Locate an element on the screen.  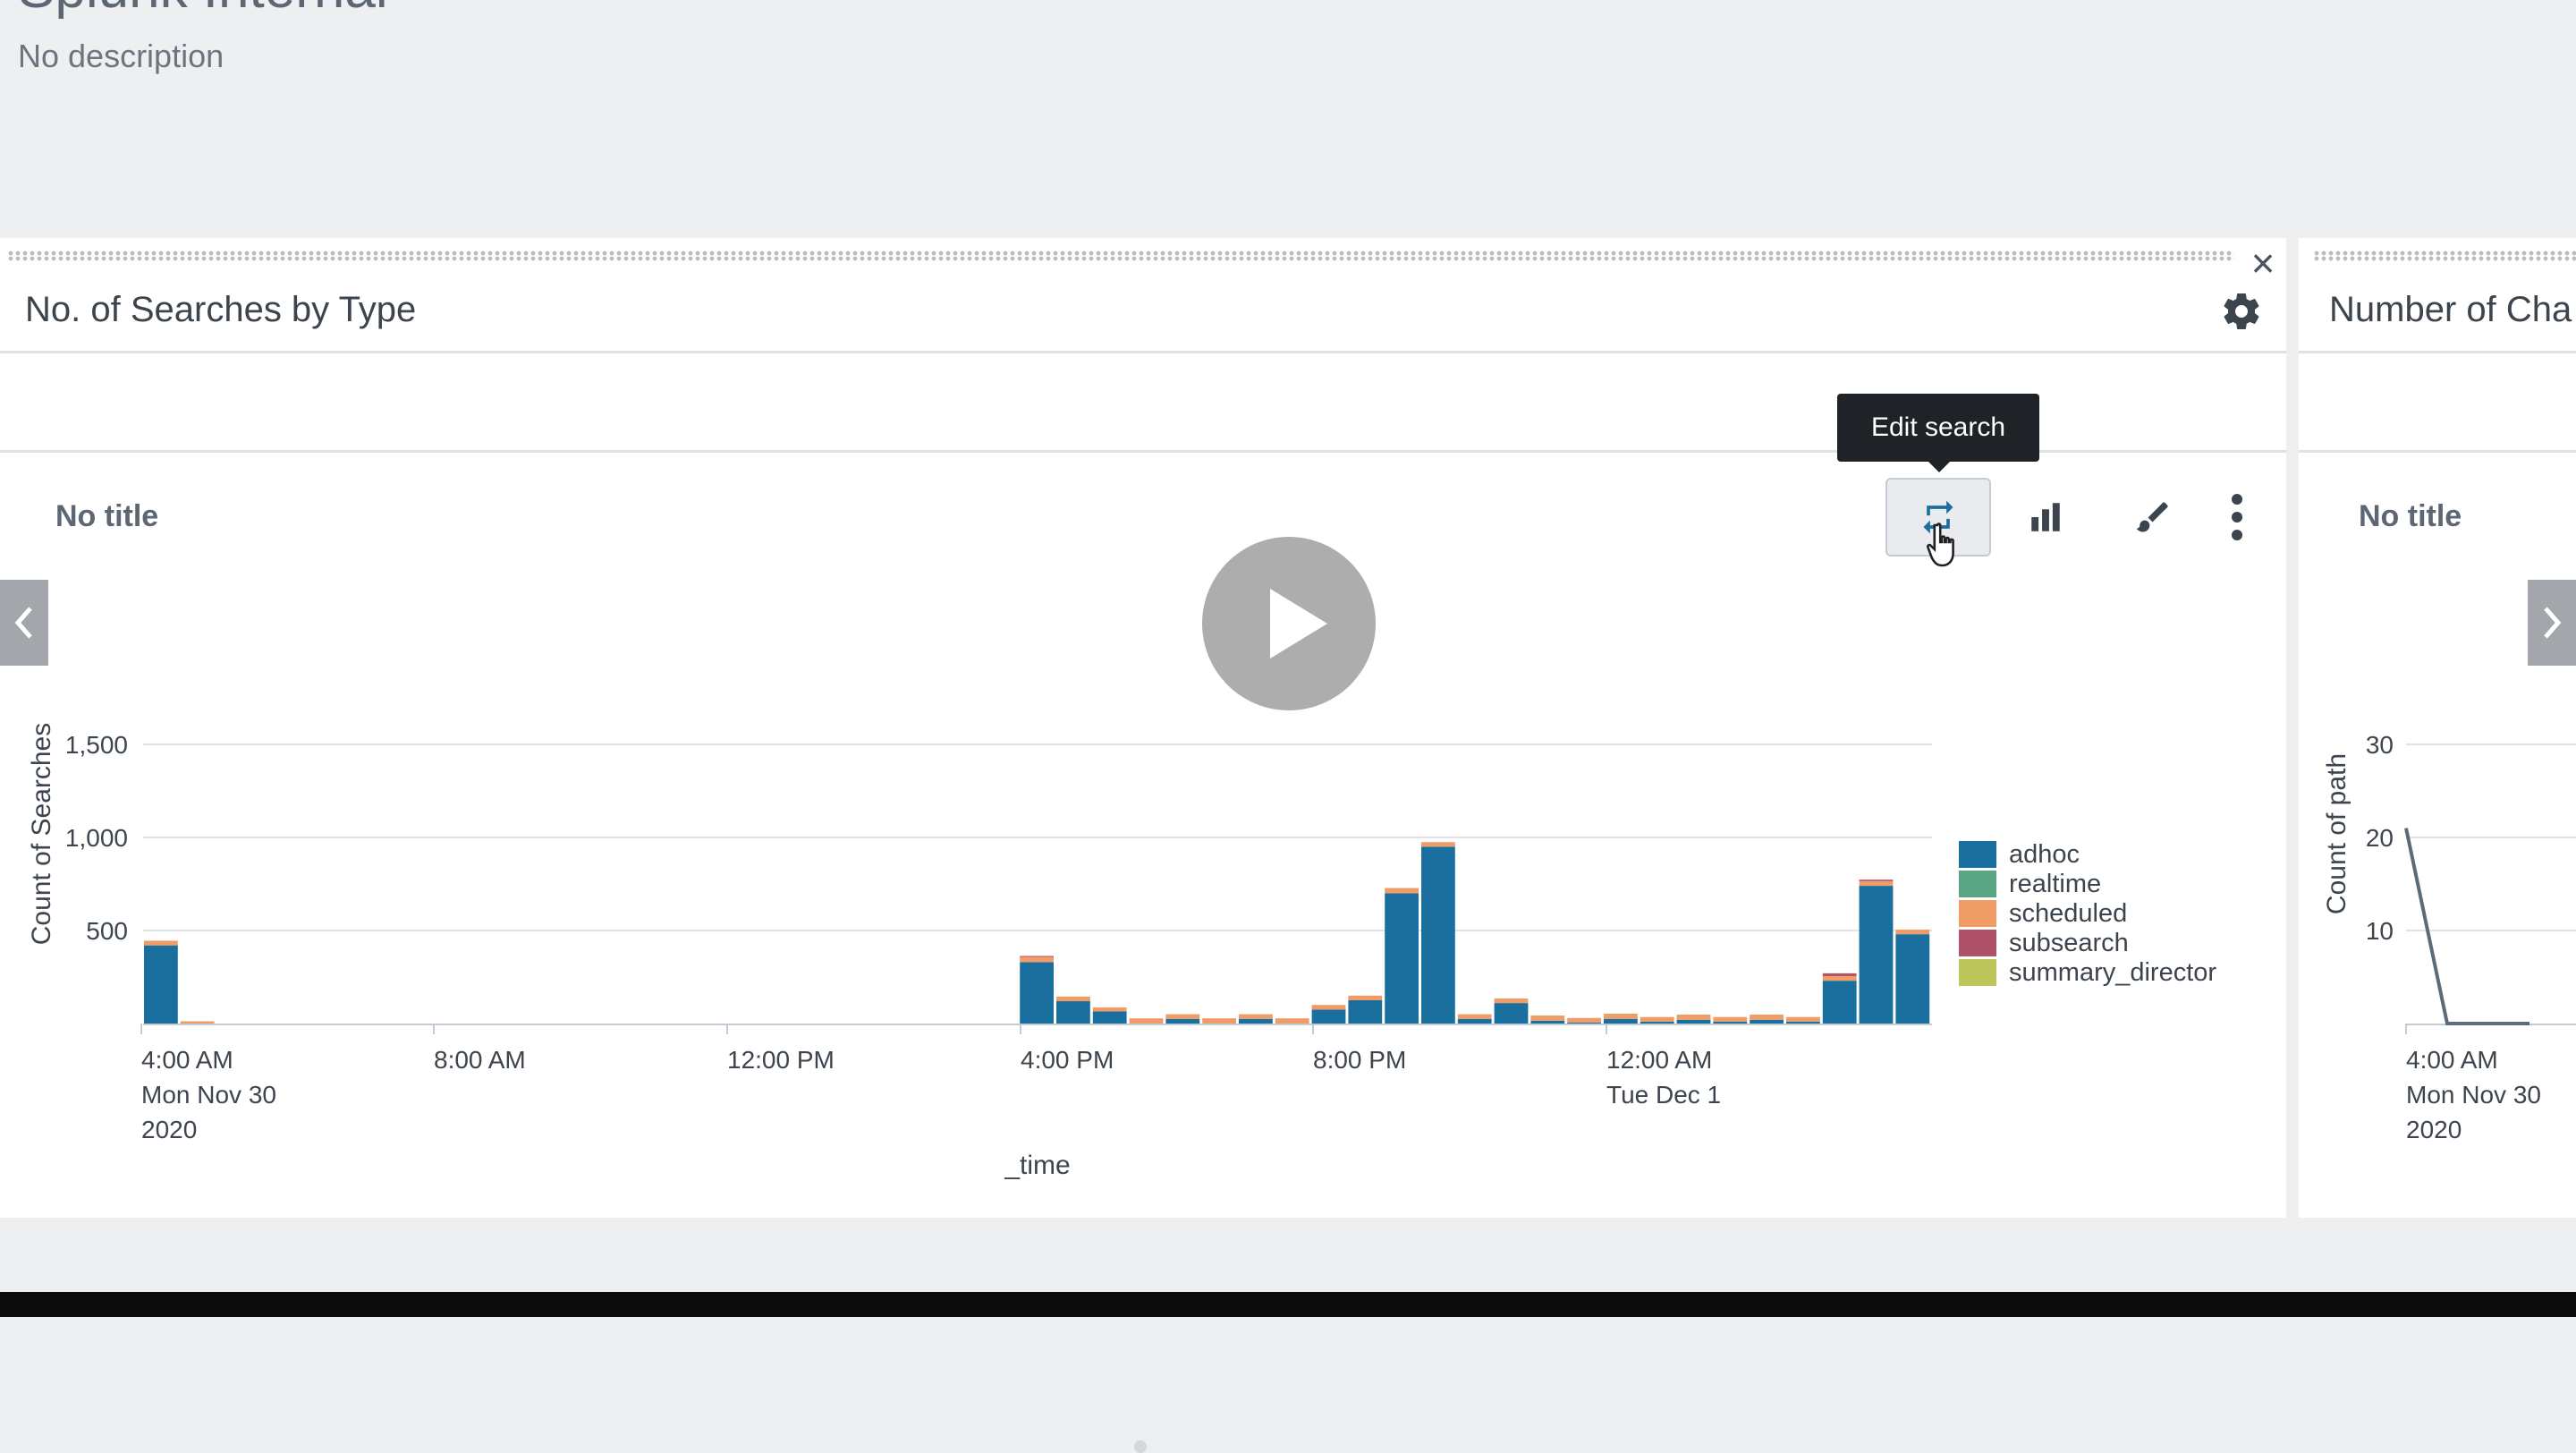
chevron-left-icon is located at coordinates (23, 623).